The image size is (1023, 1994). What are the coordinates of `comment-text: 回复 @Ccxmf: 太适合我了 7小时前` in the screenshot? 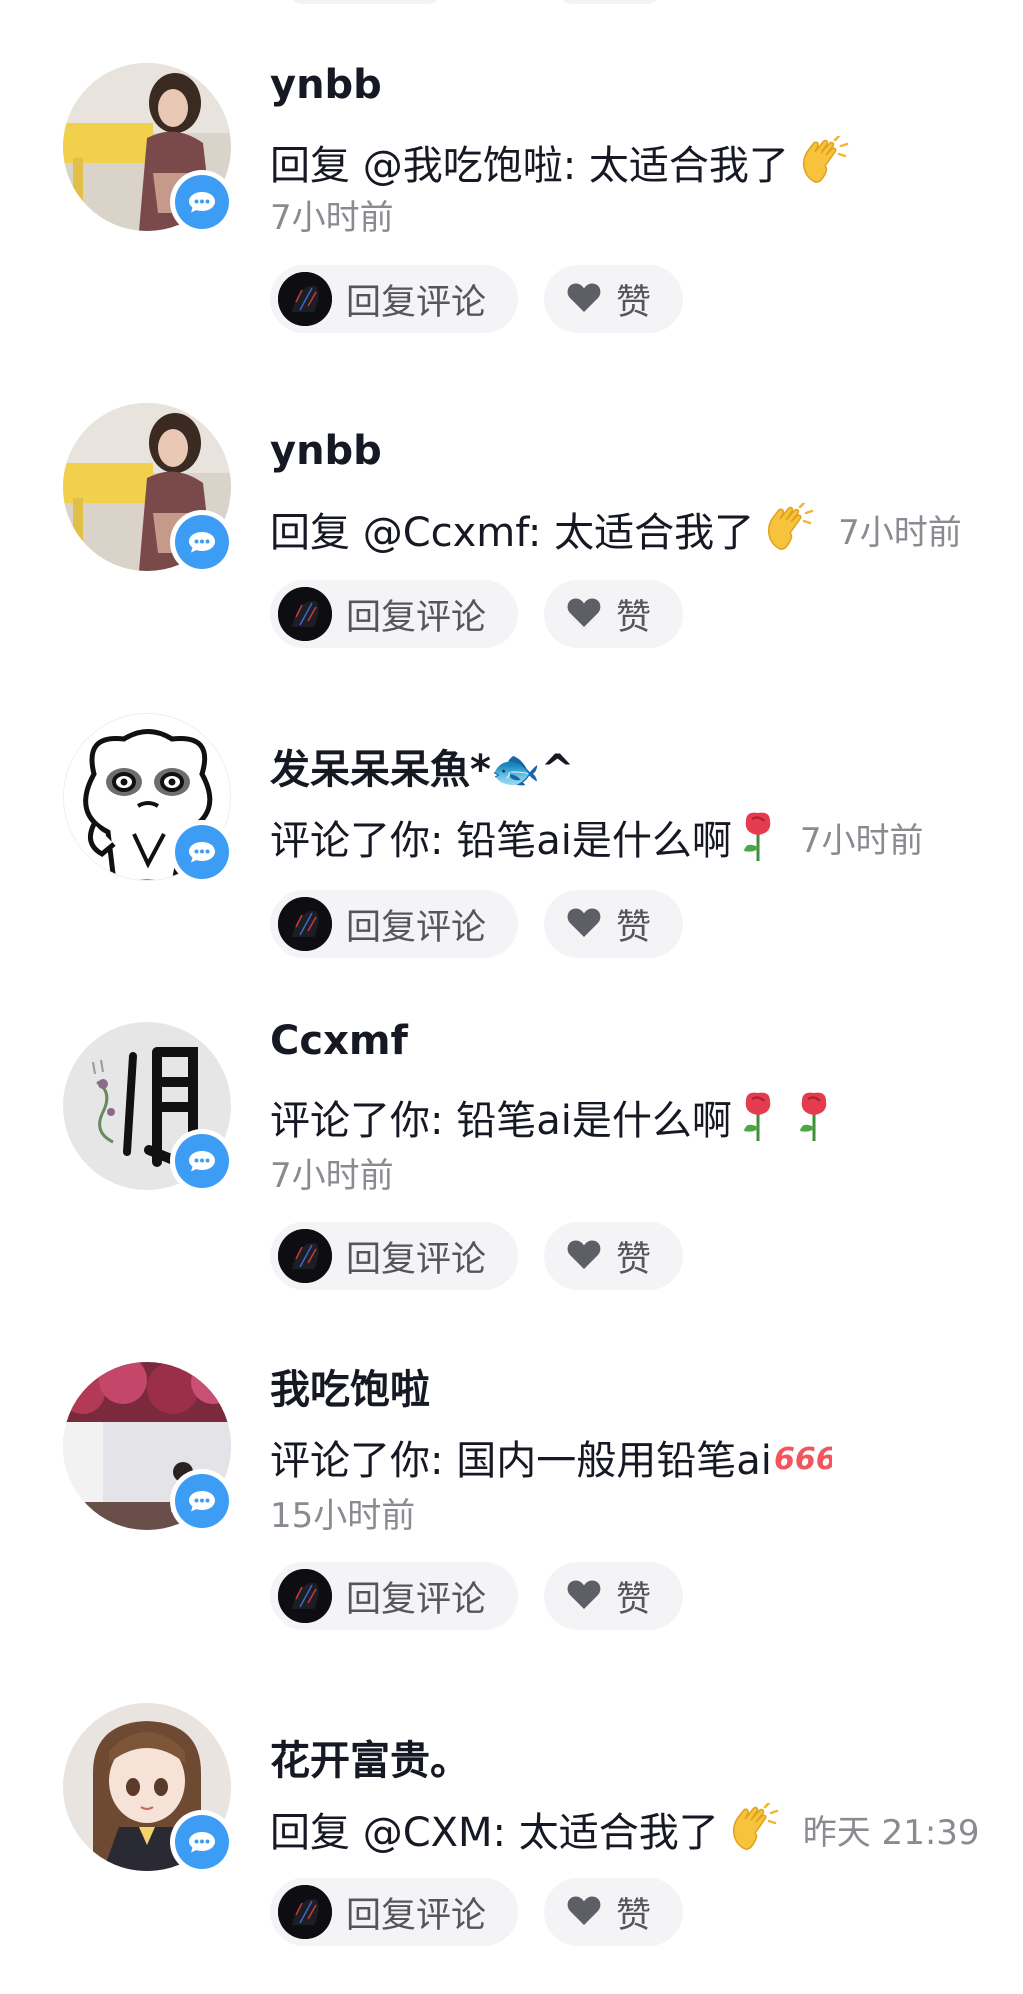 It's located at (616, 529).